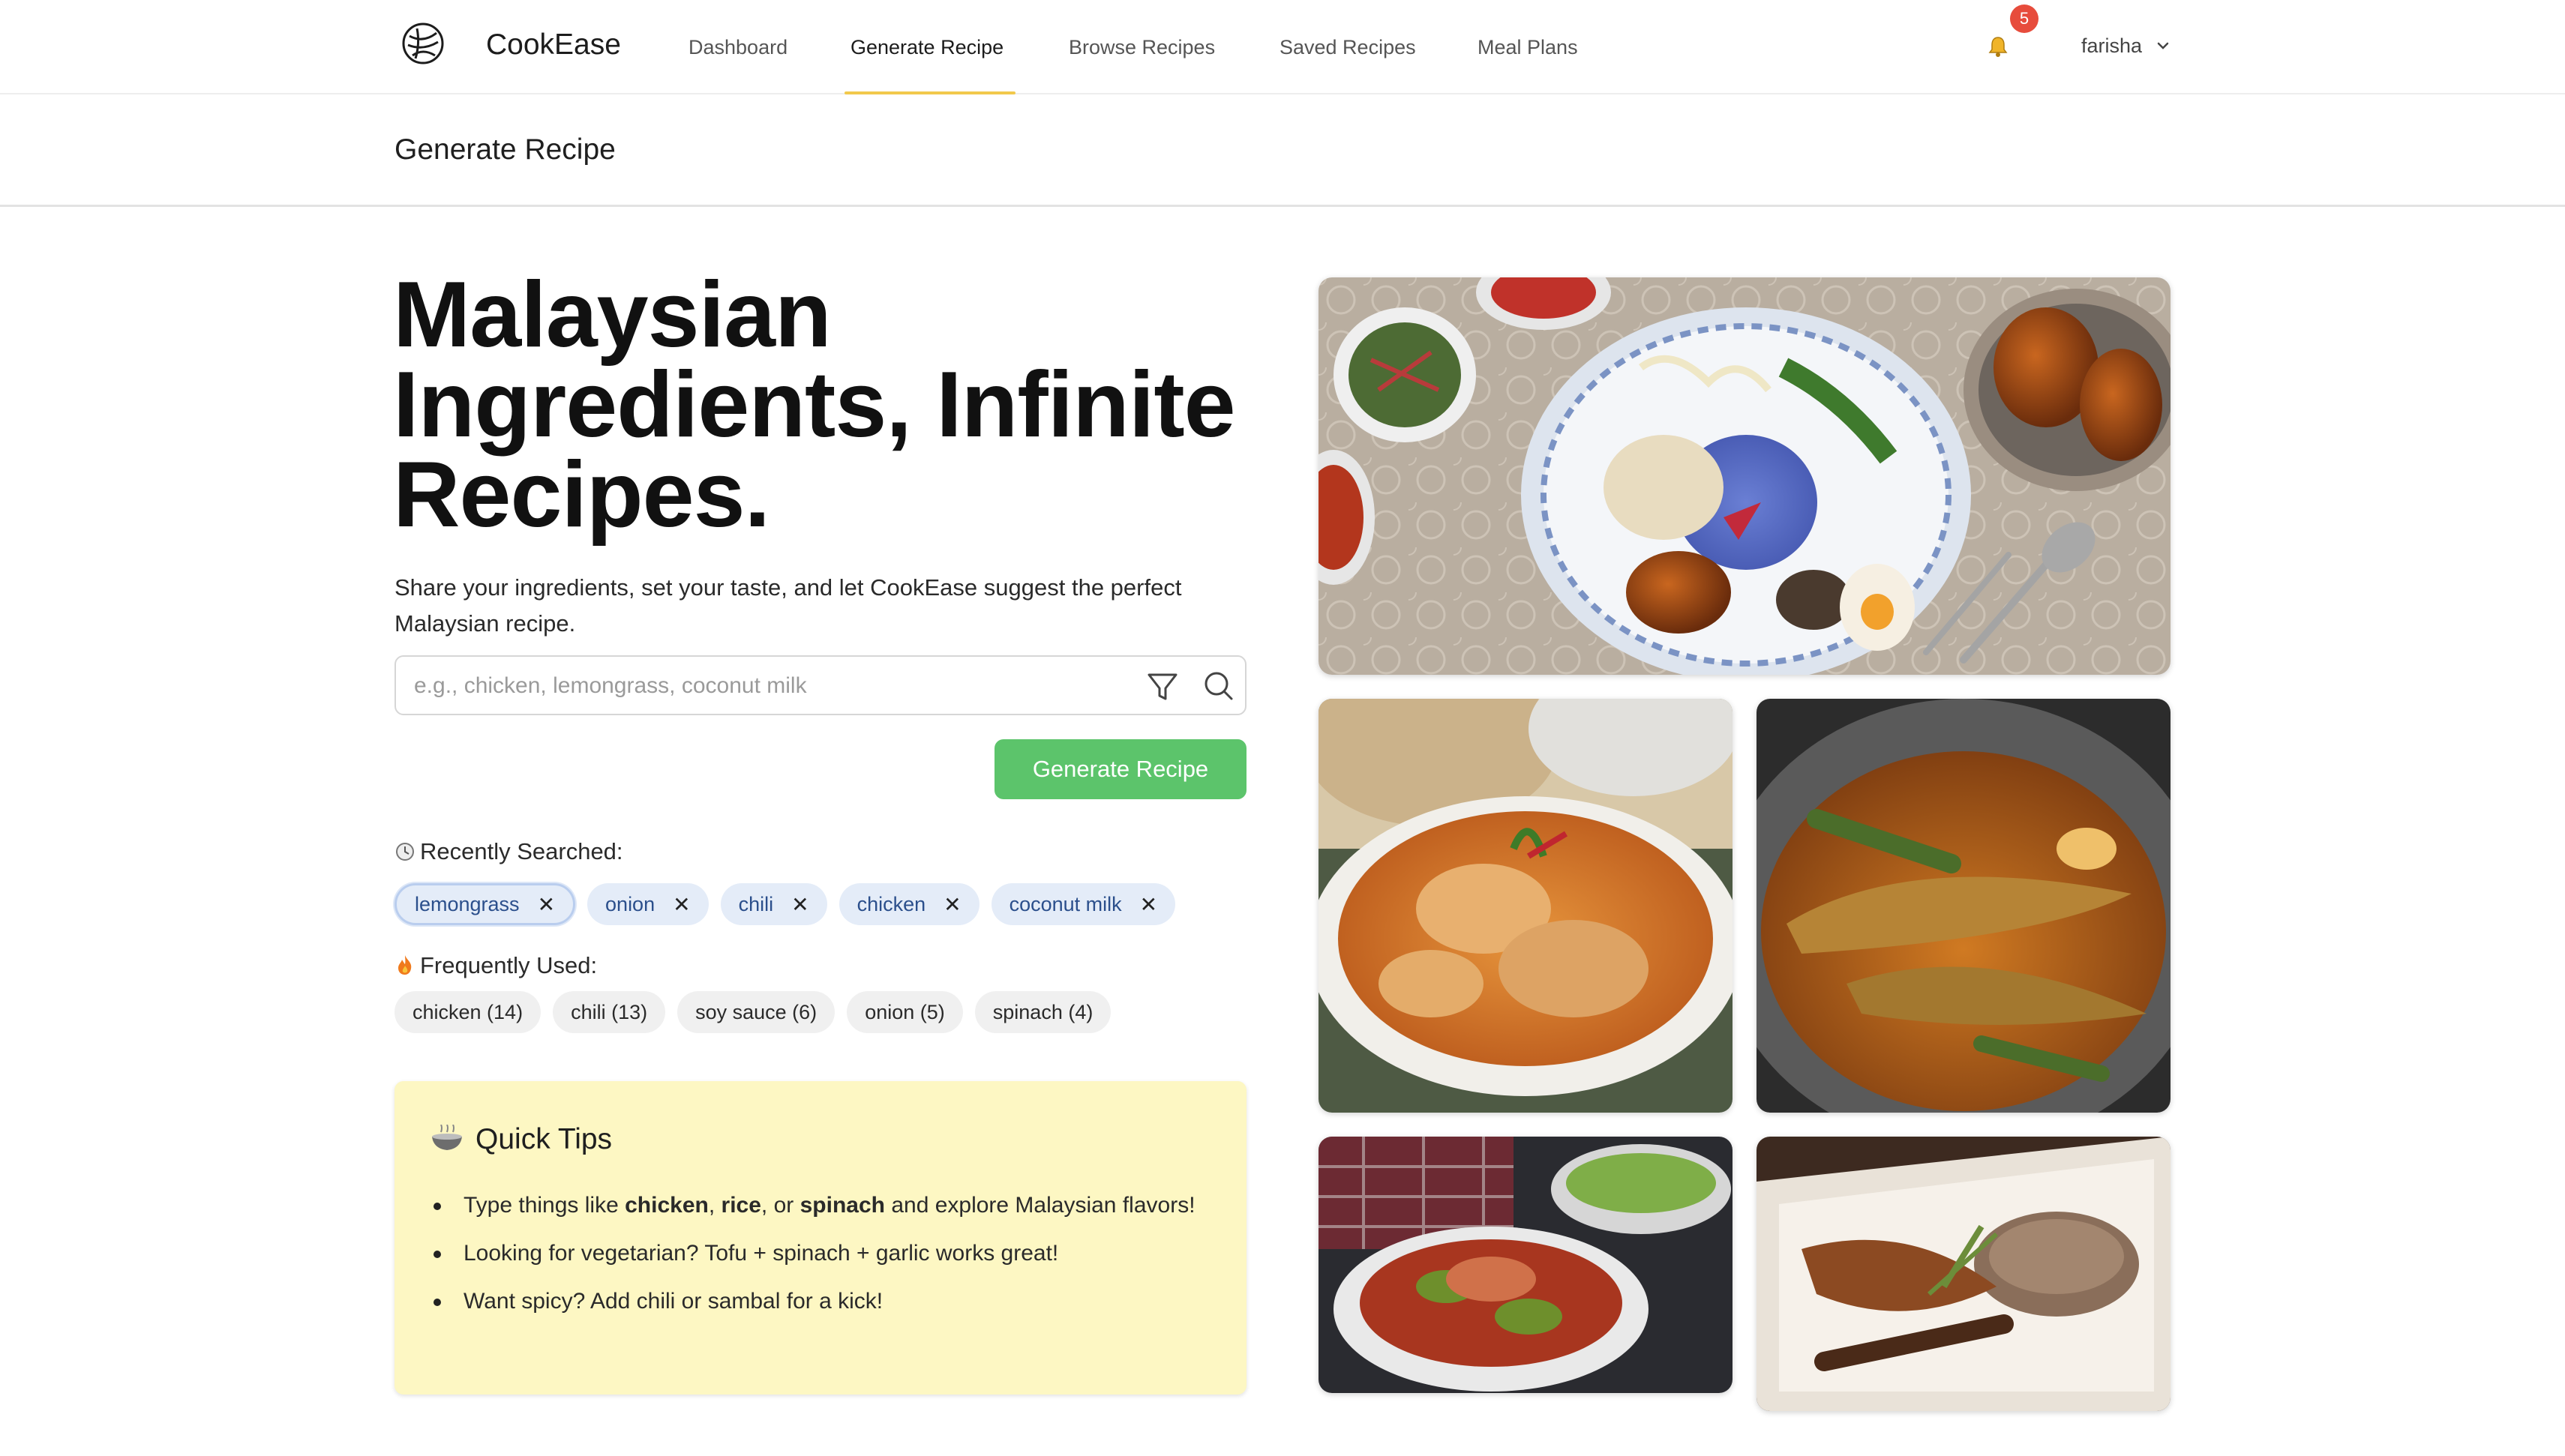  What do you see at coordinates (738, 47) in the screenshot?
I see `nav-dashboard: Dashboard` at bounding box center [738, 47].